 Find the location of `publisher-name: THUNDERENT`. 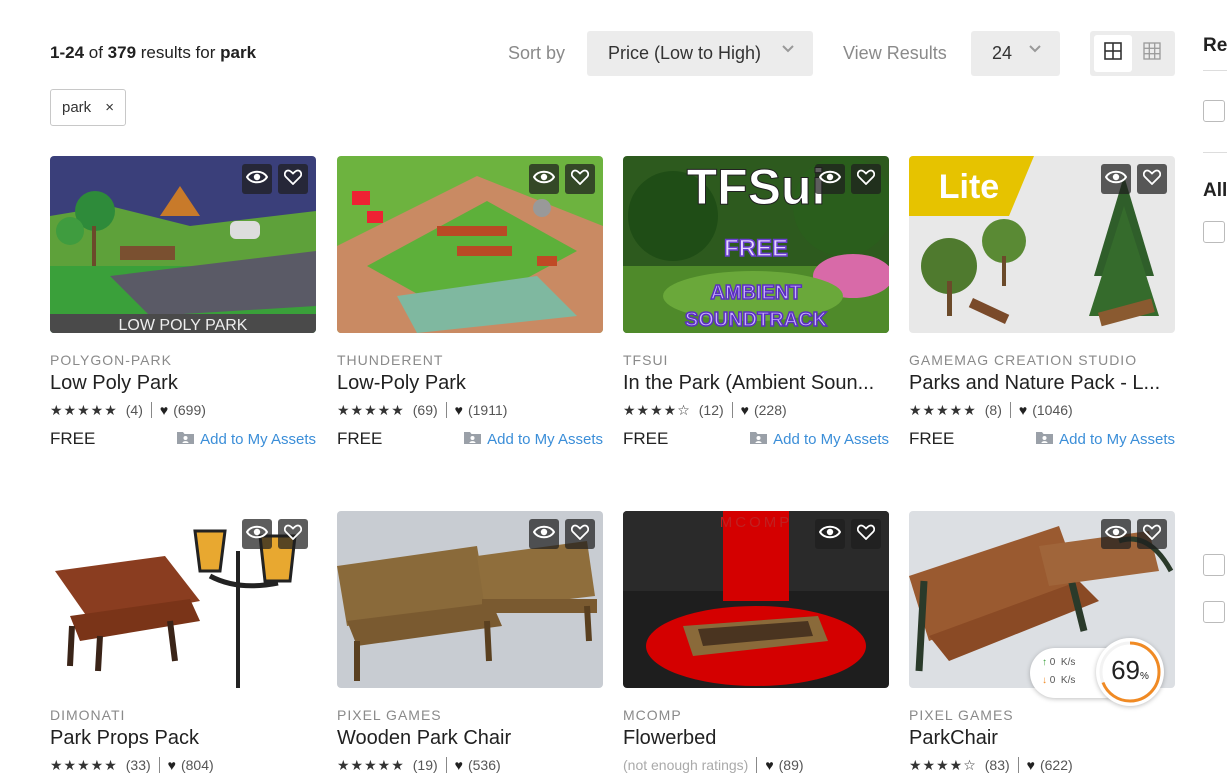

publisher-name: THUNDERENT is located at coordinates (470, 360).